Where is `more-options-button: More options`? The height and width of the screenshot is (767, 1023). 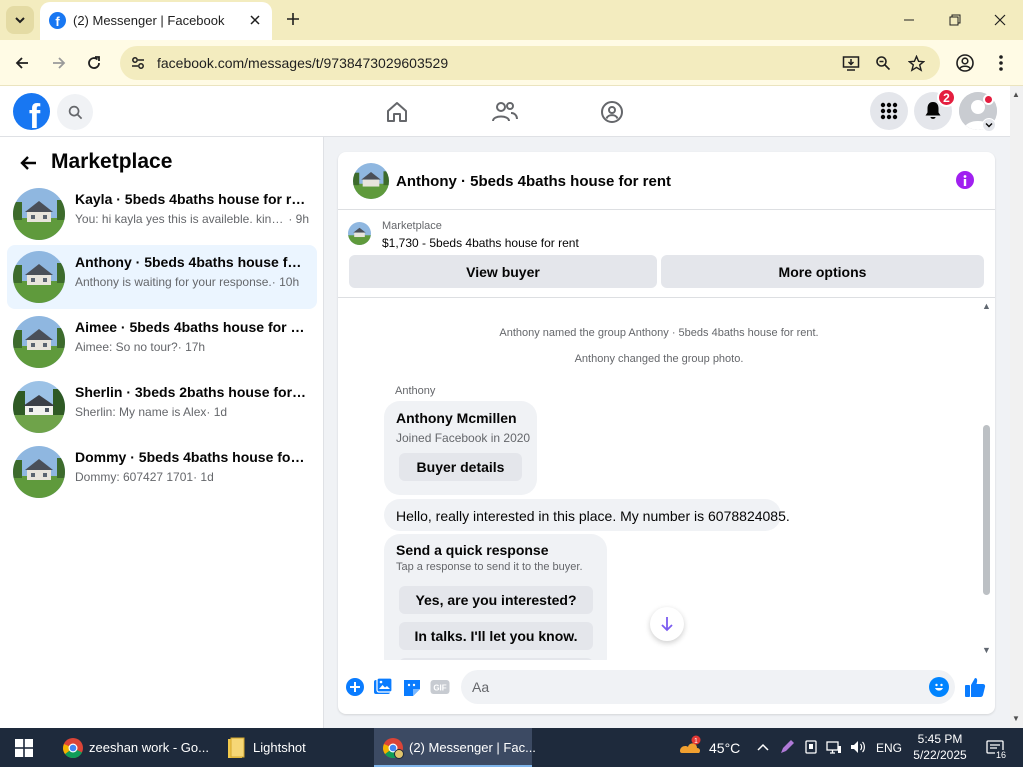
more-options-button: More options is located at coordinates (822, 271).